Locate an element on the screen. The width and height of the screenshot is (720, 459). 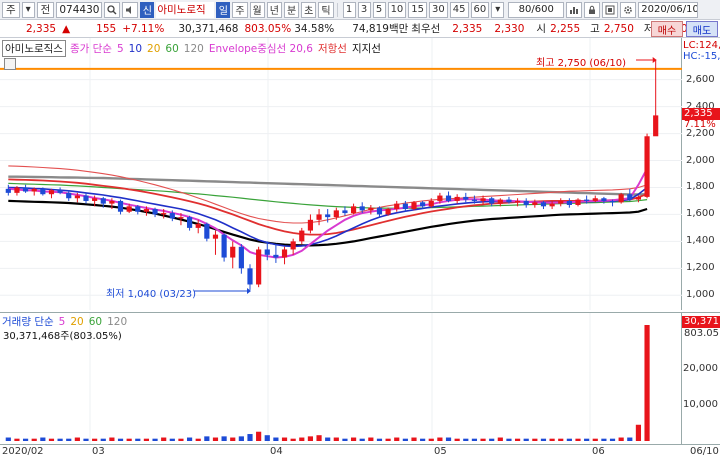
volume-tick-label: 20,000 is located at coordinates (700, 368).